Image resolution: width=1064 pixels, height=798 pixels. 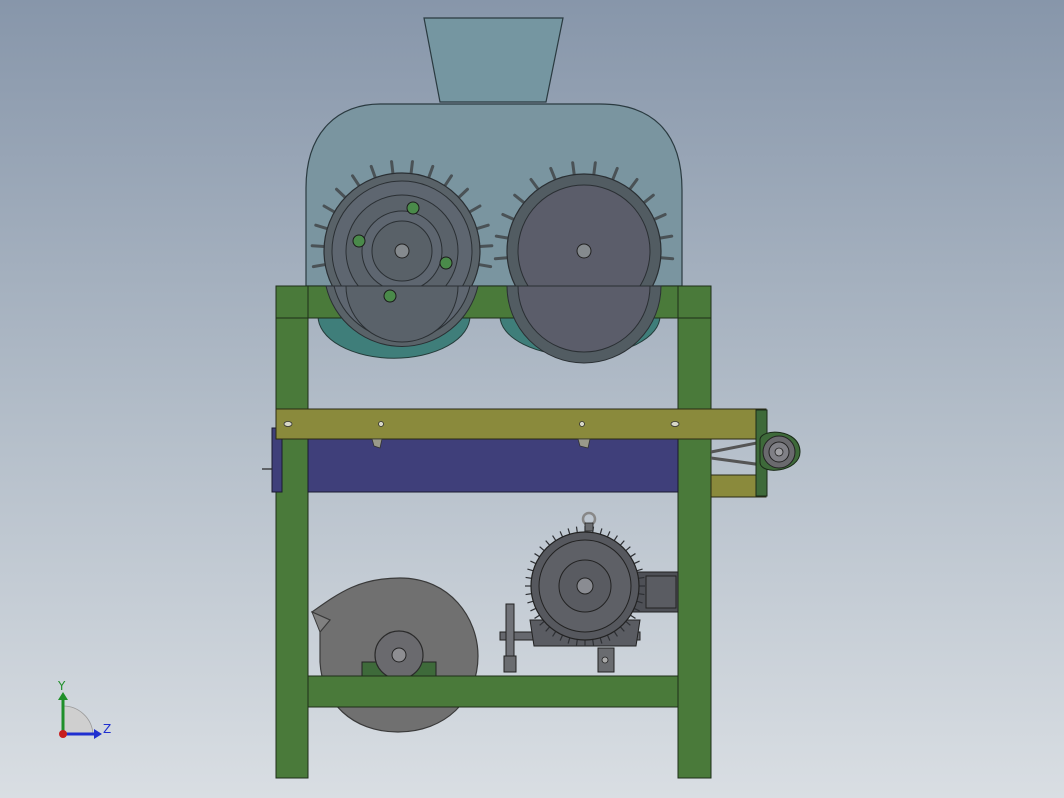 What do you see at coordinates (694, 532) in the screenshot?
I see `frame-right-post` at bounding box center [694, 532].